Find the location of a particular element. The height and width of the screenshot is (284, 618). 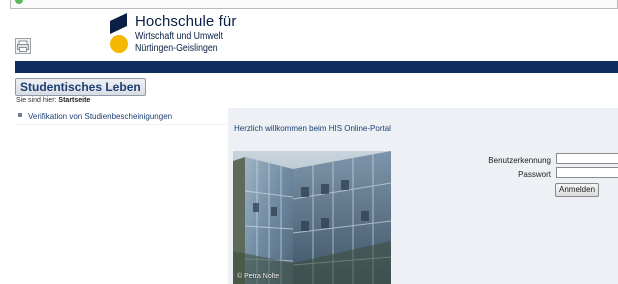

breadcrumb: Sie sind hier: Startseite is located at coordinates (53, 100).